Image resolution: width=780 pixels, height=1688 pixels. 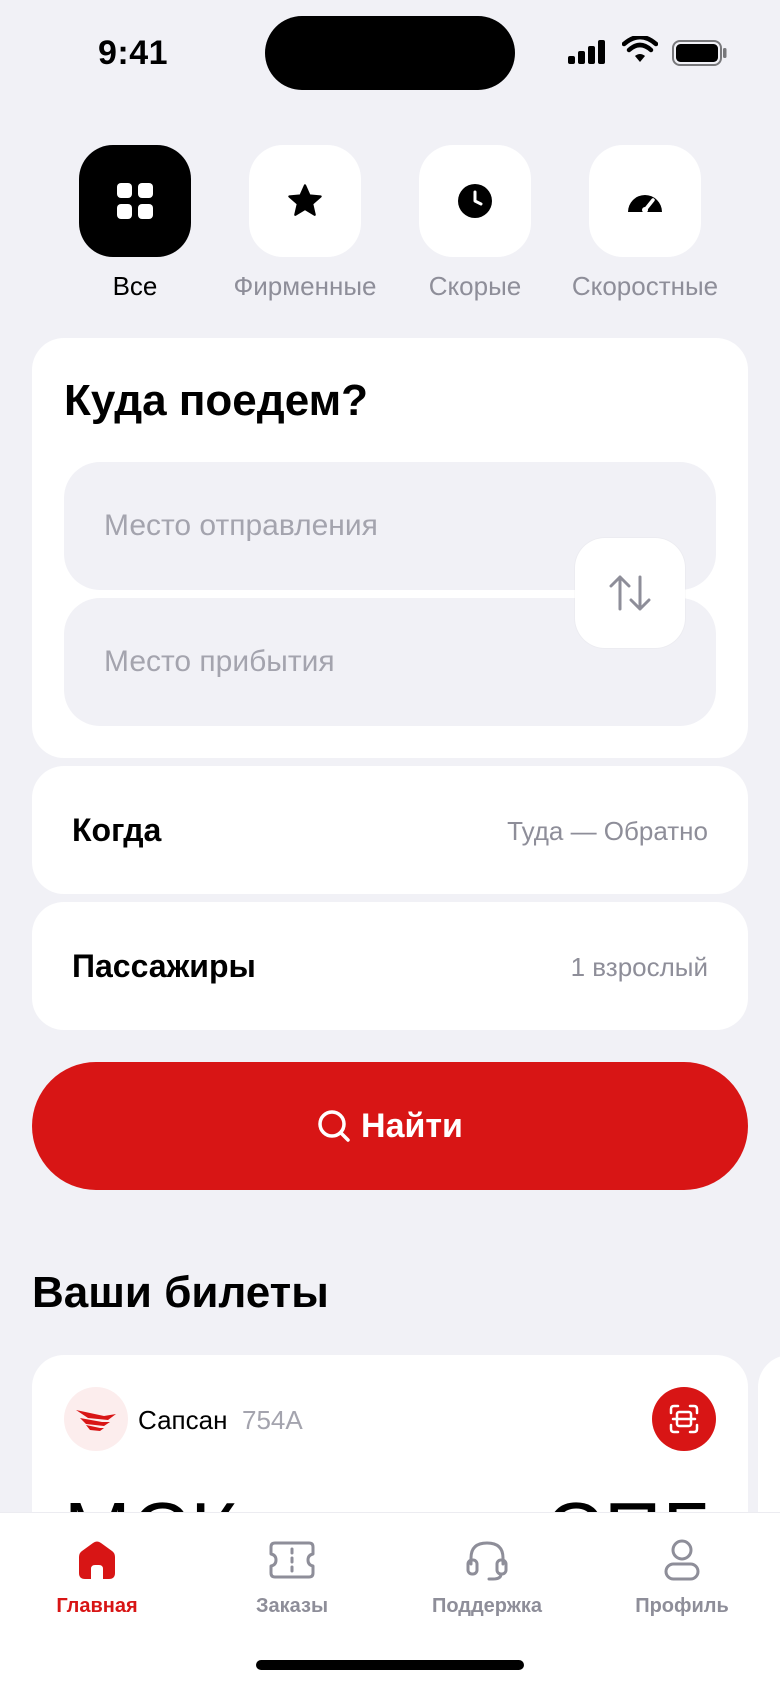 I want to click on cellular-signal-icon, so click(x=586, y=52).